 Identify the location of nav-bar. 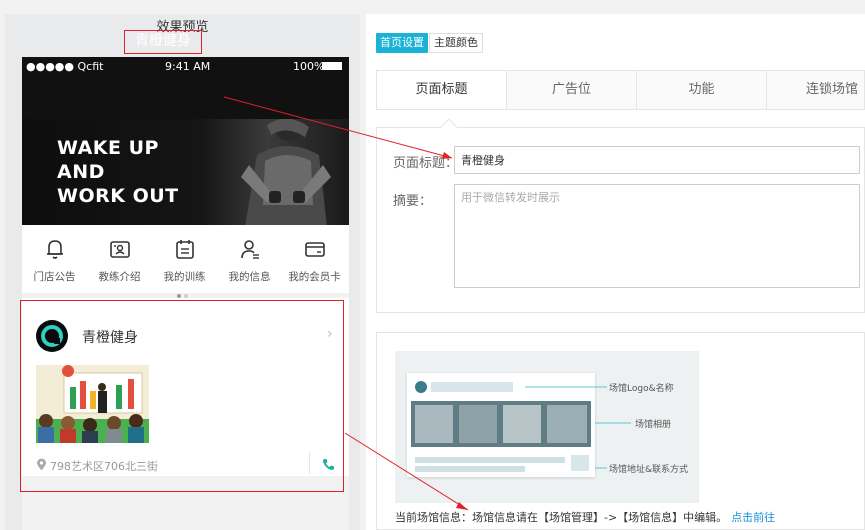
(185, 97).